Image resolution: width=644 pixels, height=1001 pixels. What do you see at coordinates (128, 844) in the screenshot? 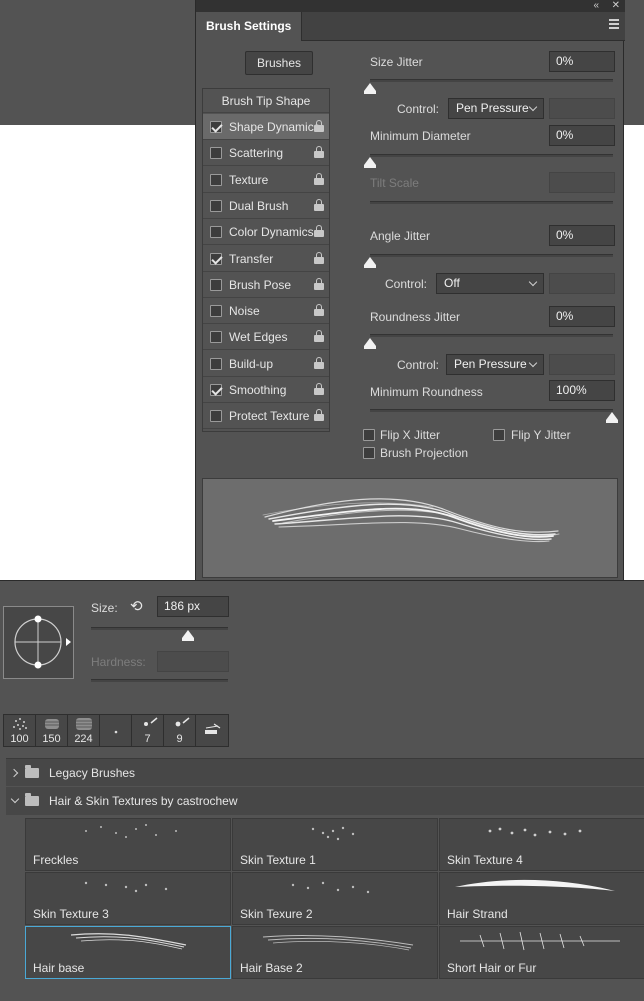
I see `brush-preset-item: Freckles` at bounding box center [128, 844].